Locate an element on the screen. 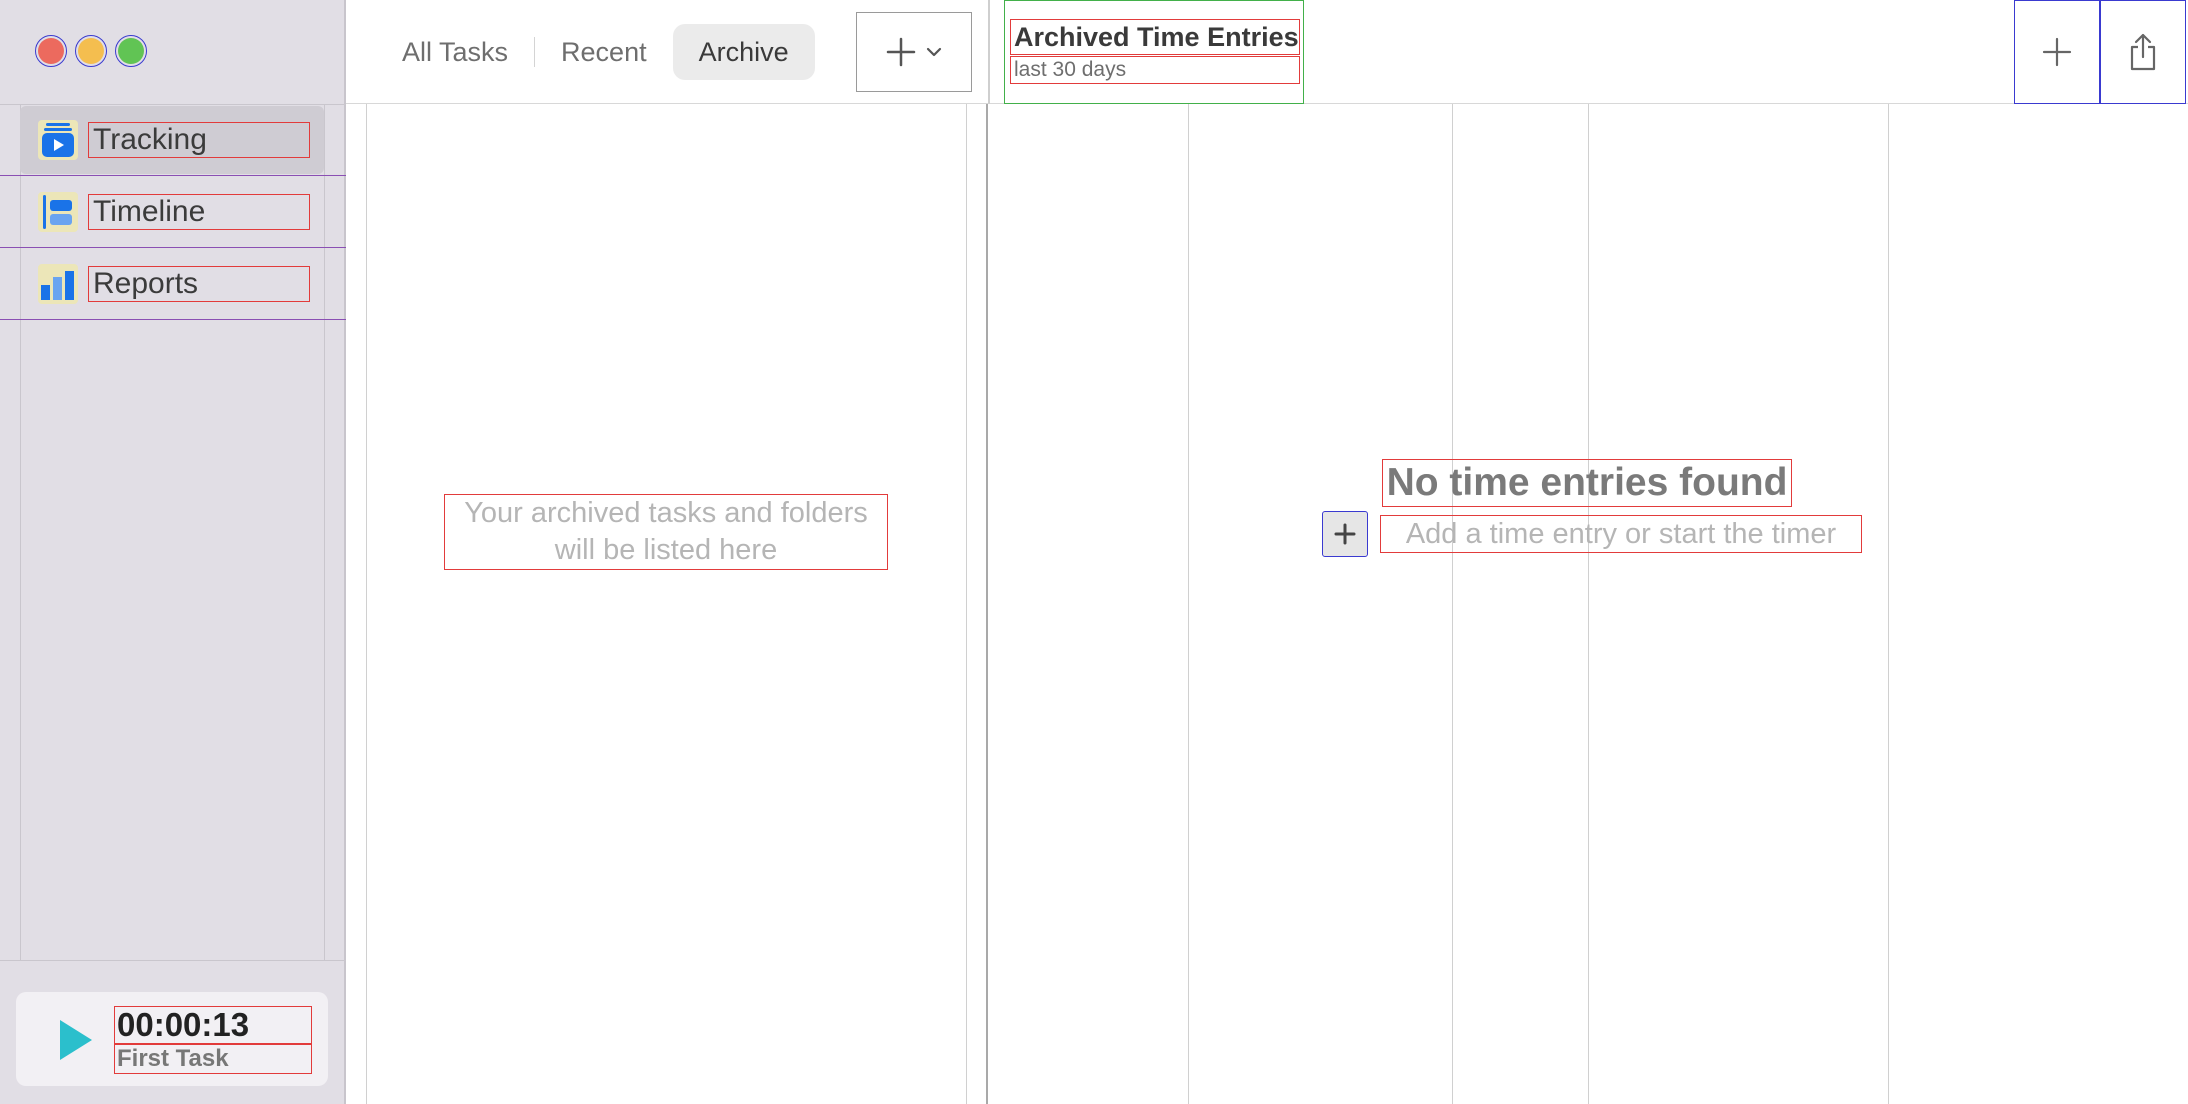 The height and width of the screenshot is (1104, 2188). sidebar-item-label: Reports is located at coordinates (199, 283).